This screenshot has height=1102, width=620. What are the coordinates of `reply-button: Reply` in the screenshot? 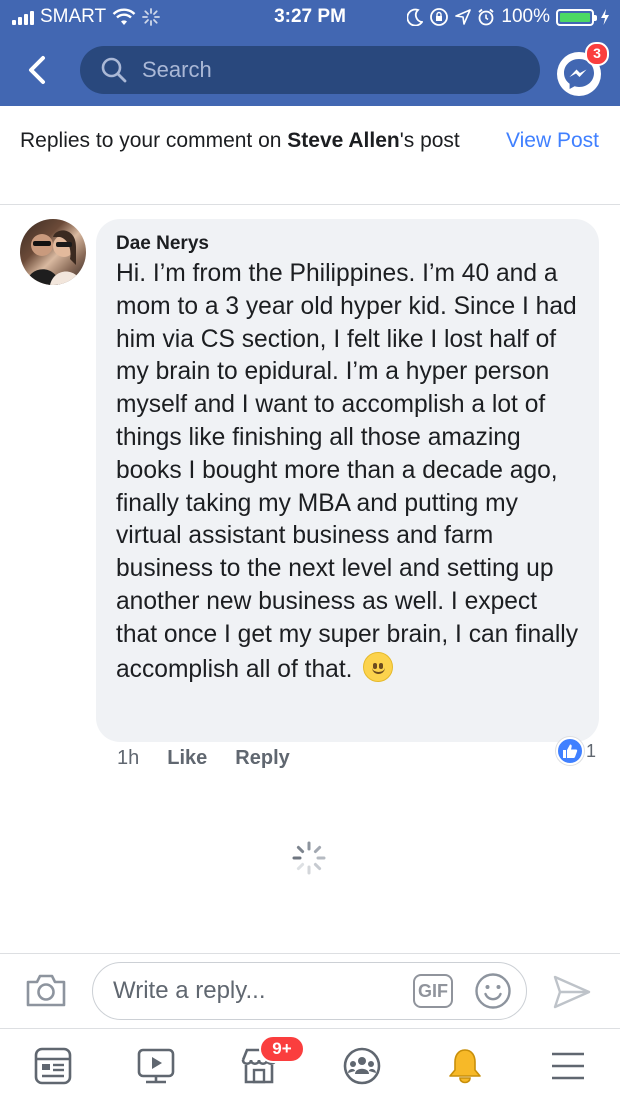 It's located at (262, 758).